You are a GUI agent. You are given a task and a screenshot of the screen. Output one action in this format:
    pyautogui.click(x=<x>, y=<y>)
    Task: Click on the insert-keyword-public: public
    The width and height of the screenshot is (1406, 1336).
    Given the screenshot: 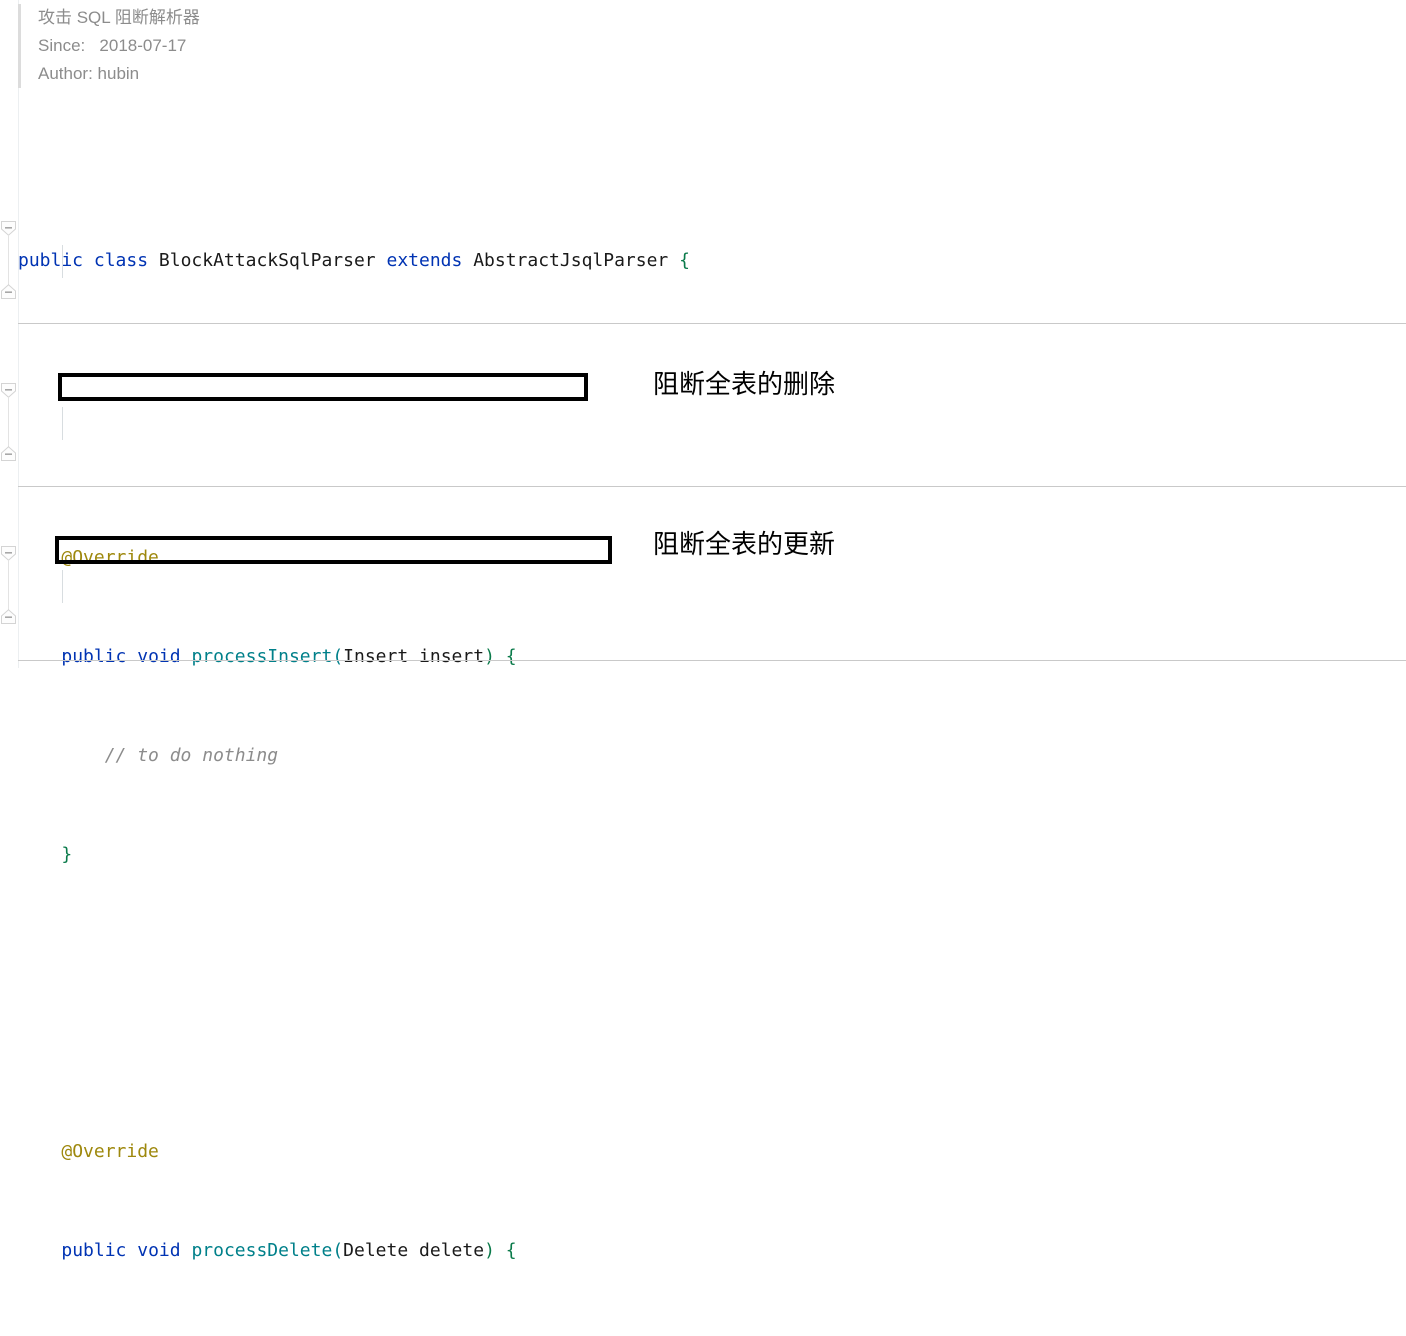 What is the action you would take?
    pyautogui.click(x=94, y=656)
    